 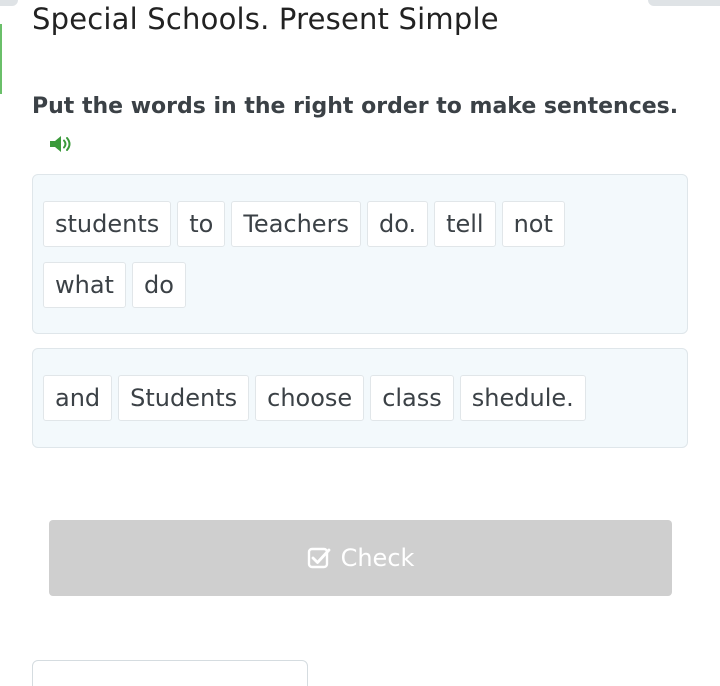 I want to click on word-chip: students, so click(x=107, y=224).